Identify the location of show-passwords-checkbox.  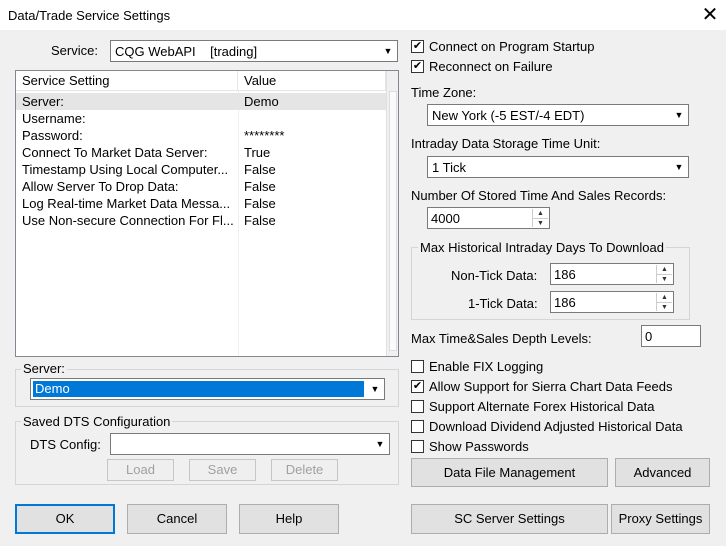
(417, 446).